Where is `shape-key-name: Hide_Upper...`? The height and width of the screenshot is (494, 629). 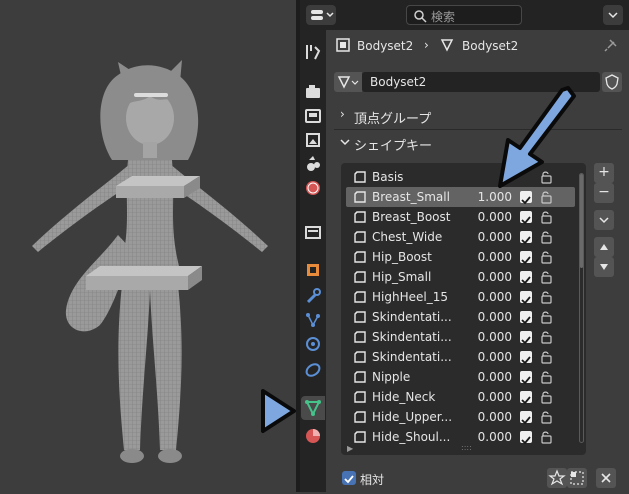
shape-key-name: Hide_Upper... is located at coordinates (414, 417).